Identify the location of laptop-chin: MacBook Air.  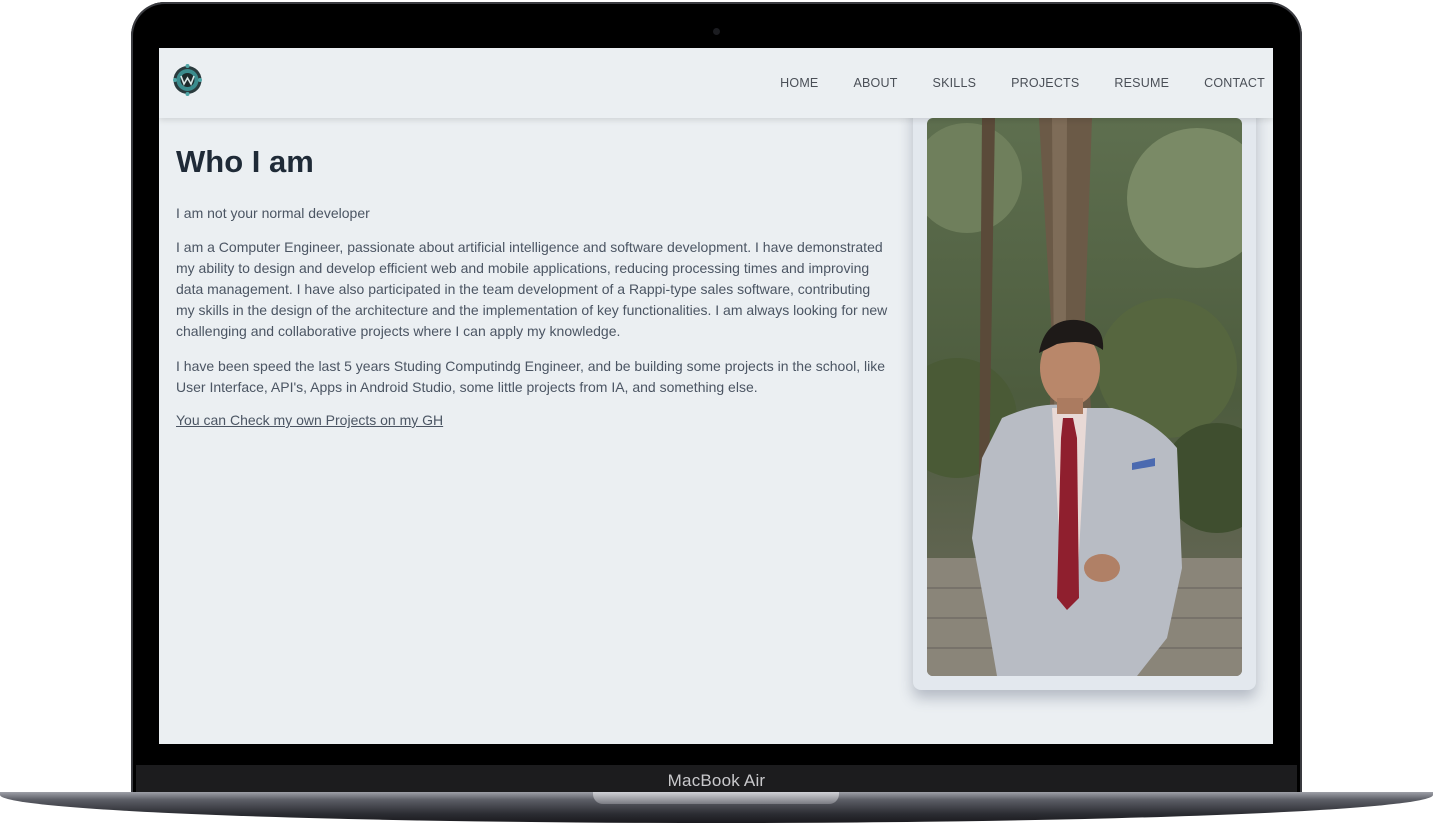
(716, 780).